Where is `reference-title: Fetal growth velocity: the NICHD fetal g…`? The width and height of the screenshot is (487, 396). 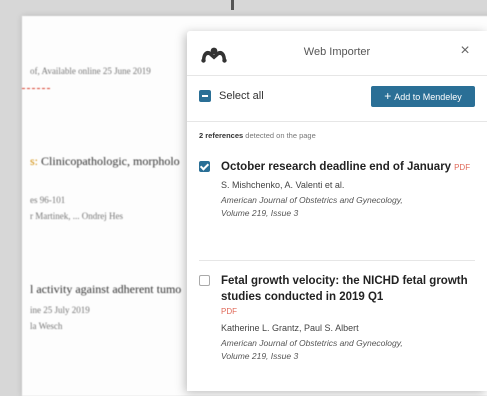 reference-title: Fetal growth velocity: the NICHD fetal g… is located at coordinates (348, 289).